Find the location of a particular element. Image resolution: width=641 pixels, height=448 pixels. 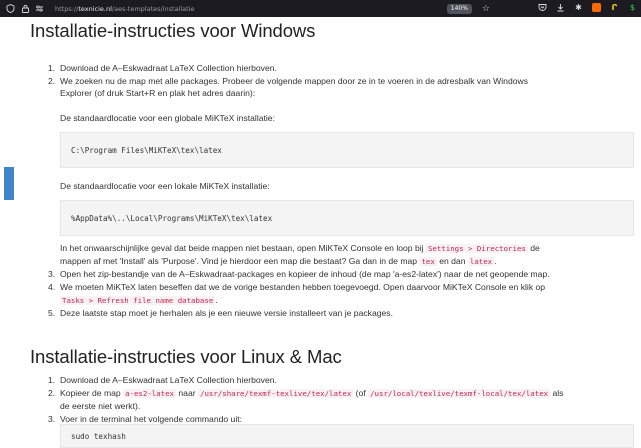

texhash-codeblock: sudo texhash is located at coordinates (347, 436).